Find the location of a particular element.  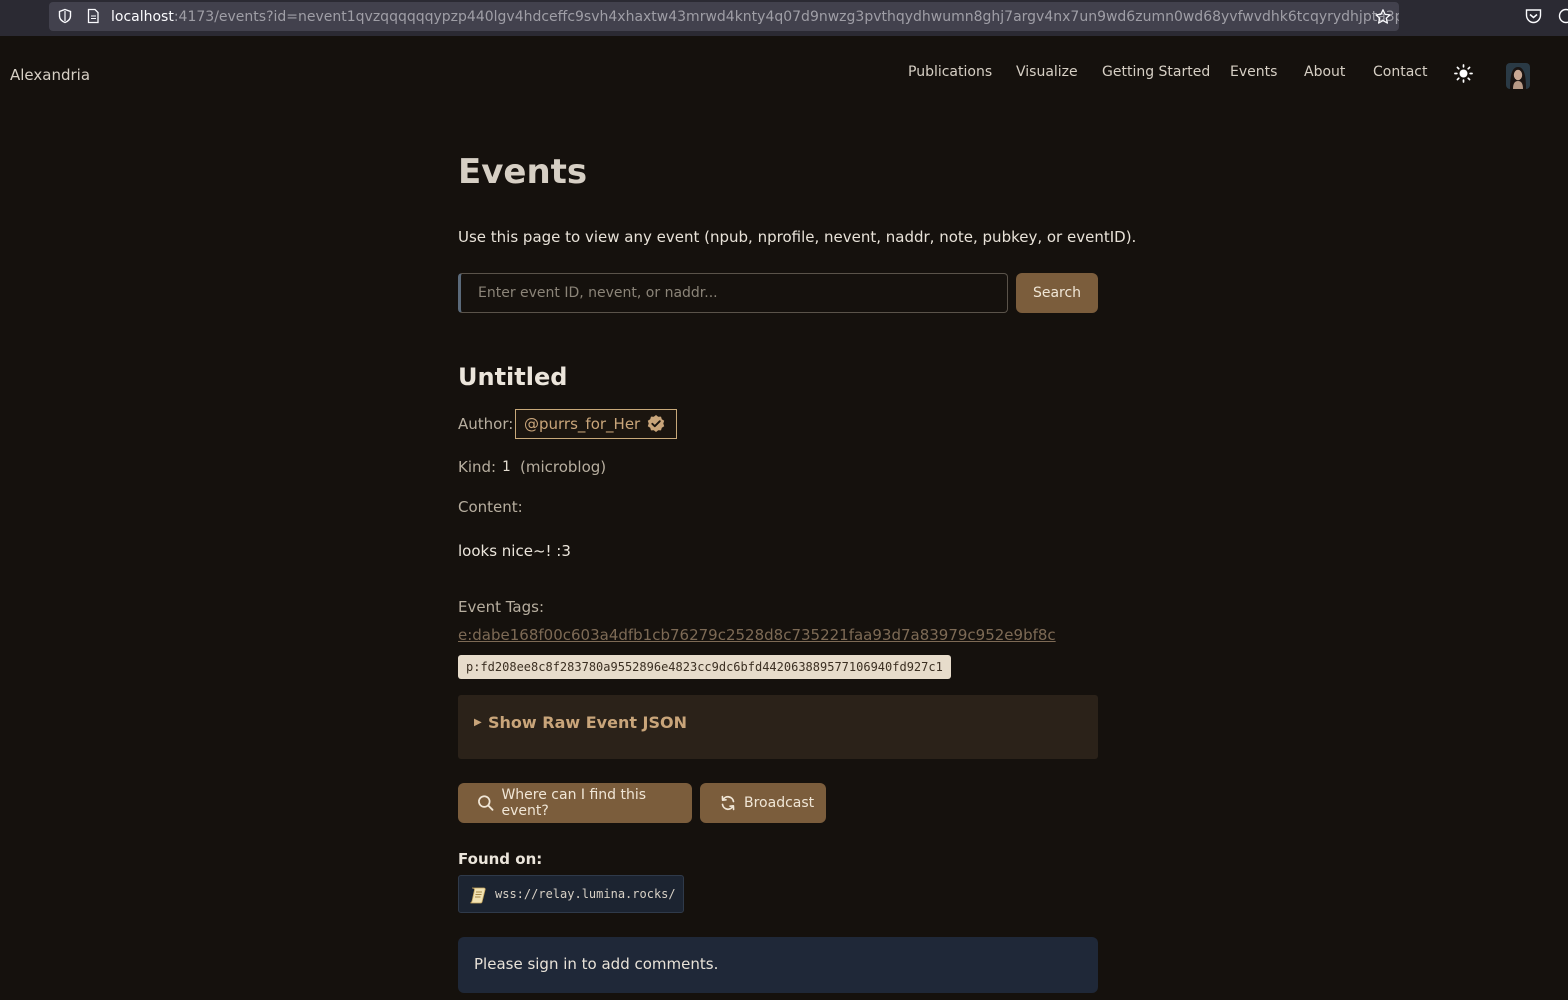

pocket-icon is located at coordinates (1533, 16).